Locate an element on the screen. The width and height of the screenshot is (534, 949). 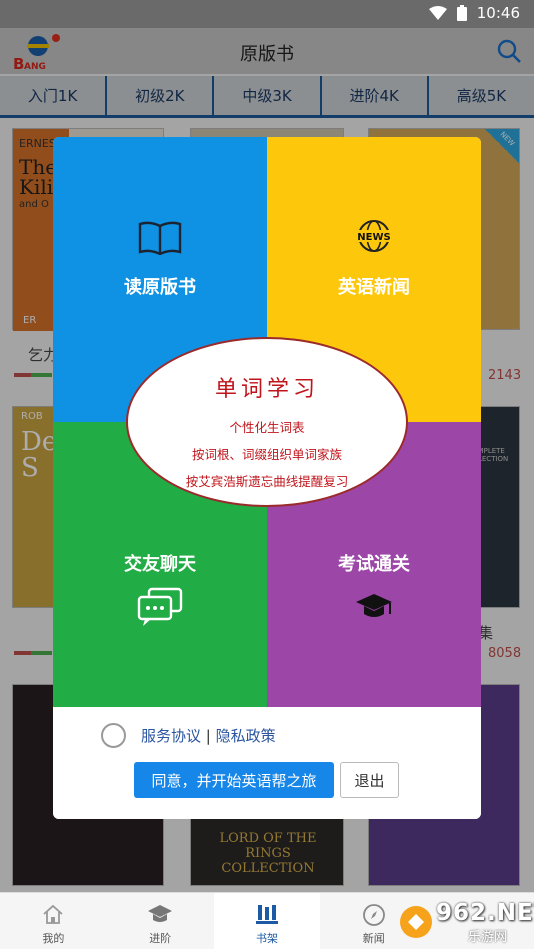
graduation-cap-icon is located at coordinates (374, 609).